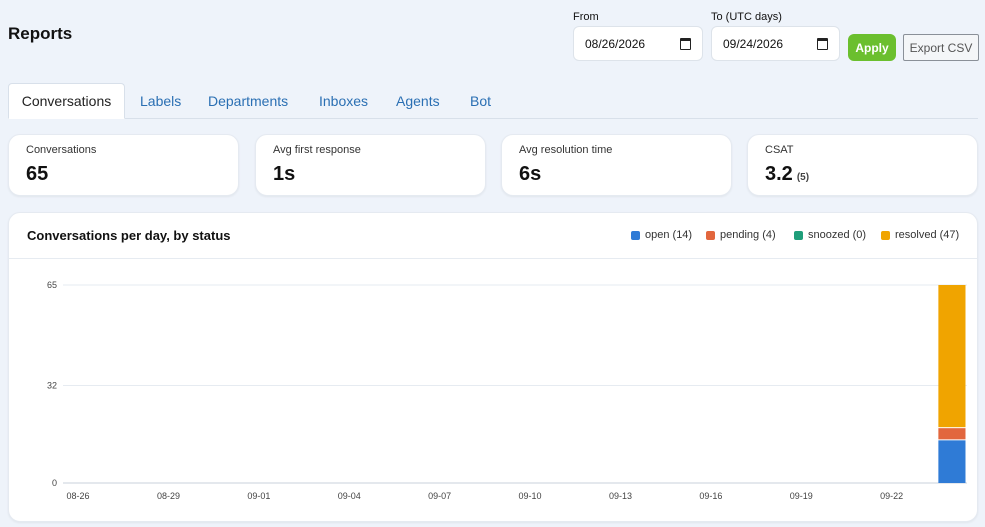  I want to click on x-tick-label: 09-01, so click(258, 496).